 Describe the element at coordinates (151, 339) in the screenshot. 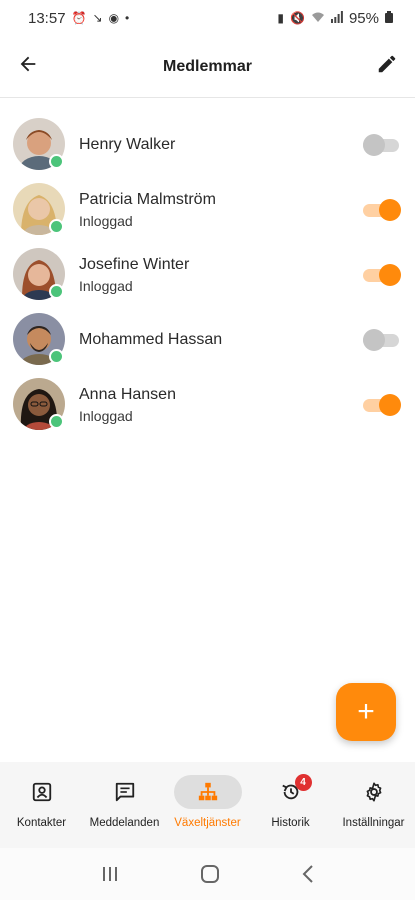

I see `member-name: Mohammed Hassan` at that location.